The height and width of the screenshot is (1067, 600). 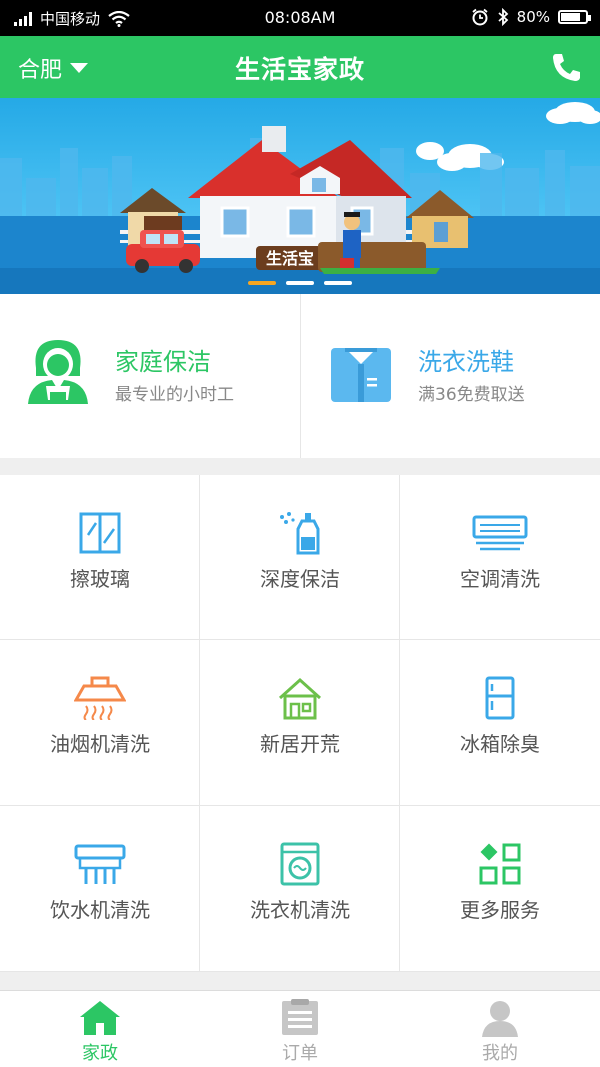 What do you see at coordinates (174, 395) in the screenshot?
I see `feature-subtitle: 最专业的小时工` at bounding box center [174, 395].